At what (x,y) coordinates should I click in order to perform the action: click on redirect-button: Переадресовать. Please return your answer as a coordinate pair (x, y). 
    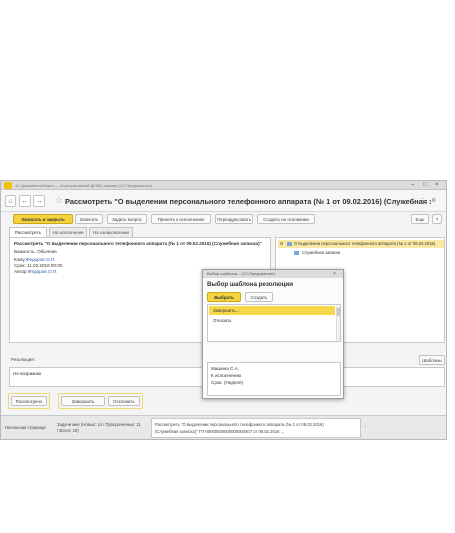
    Looking at the image, I should click on (234, 219).